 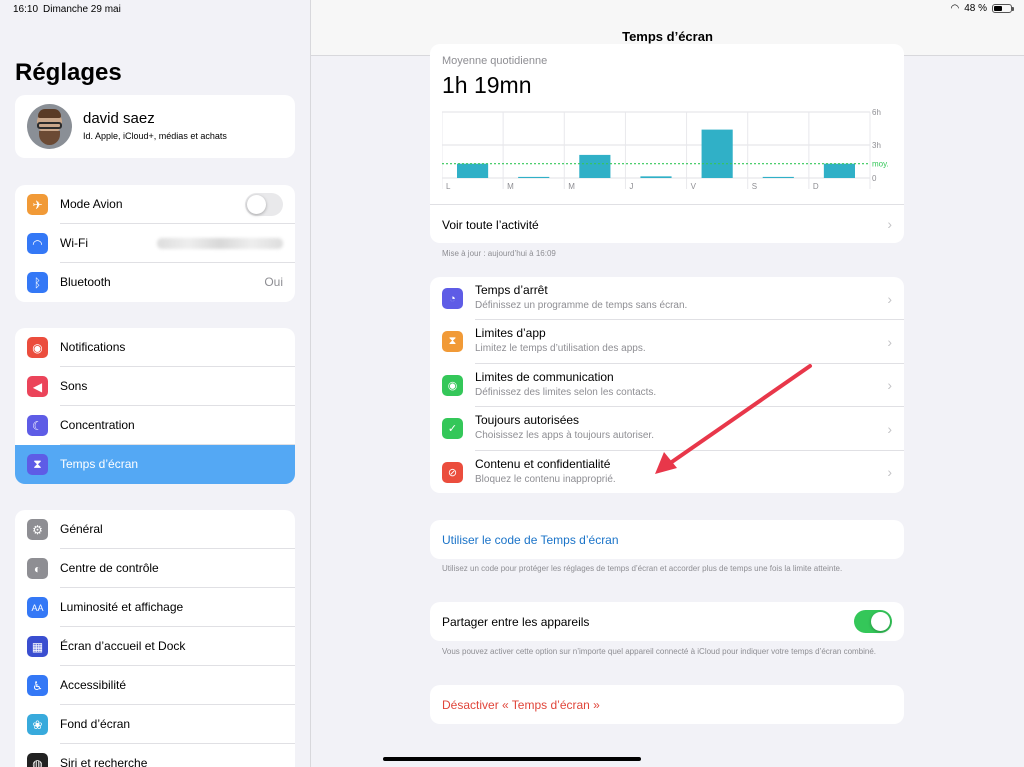 I want to click on home-indicator, so click(x=512, y=759).